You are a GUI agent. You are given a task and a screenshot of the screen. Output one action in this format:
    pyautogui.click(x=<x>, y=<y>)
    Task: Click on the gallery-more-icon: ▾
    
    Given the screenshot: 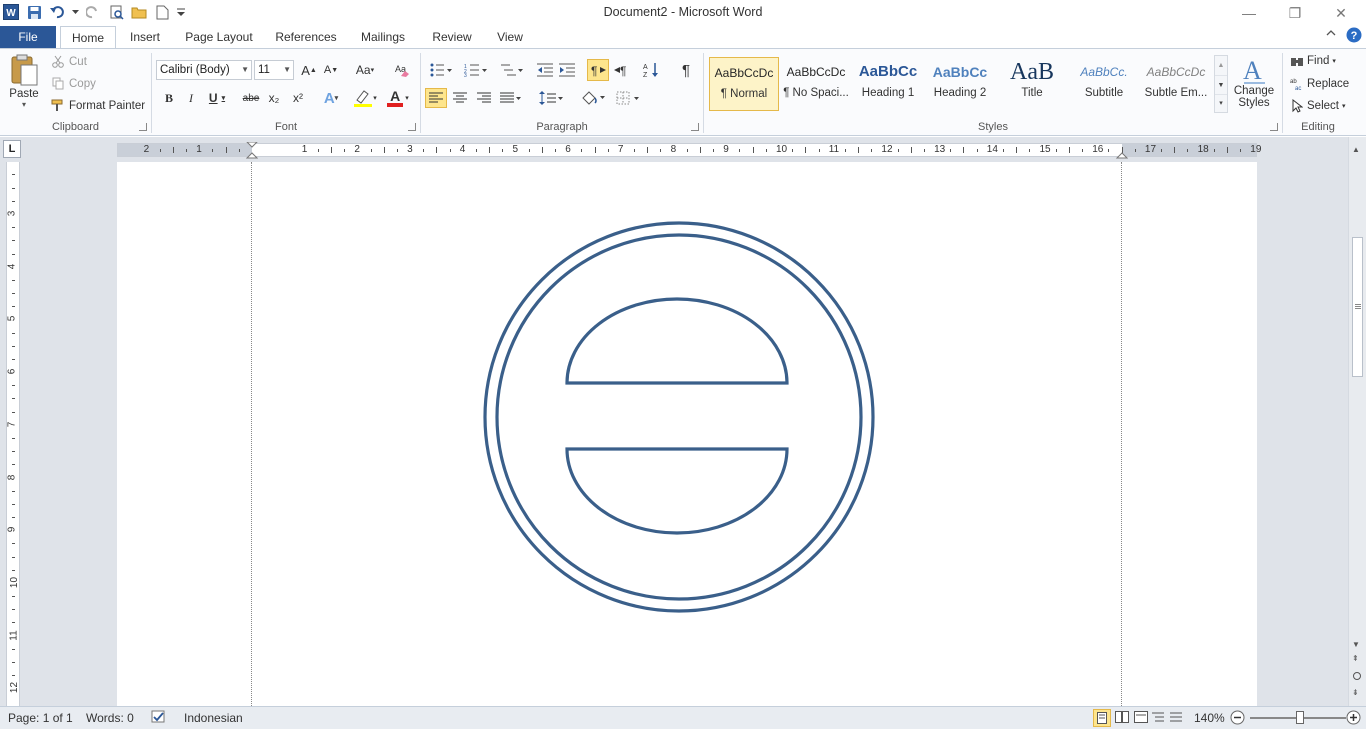 What is the action you would take?
    pyautogui.click(x=1221, y=103)
    